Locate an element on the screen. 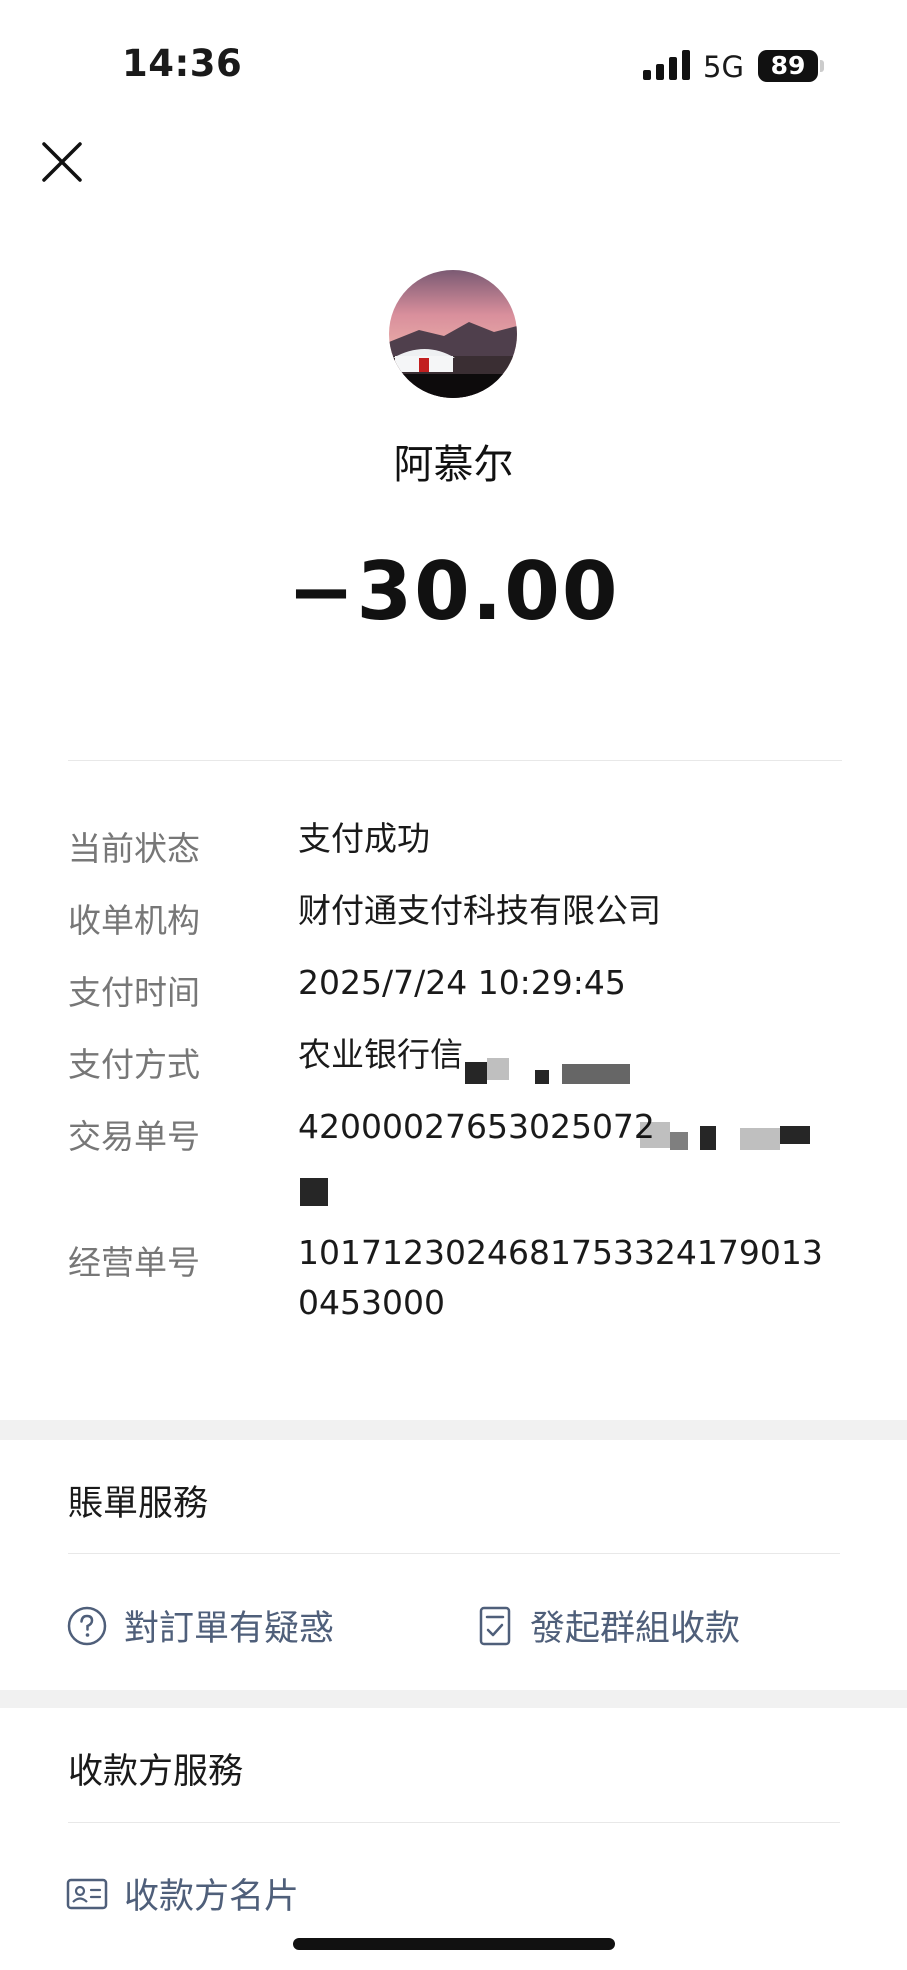 The height and width of the screenshot is (1970, 907). transaction-amount: −30.00 is located at coordinates (453, 591).